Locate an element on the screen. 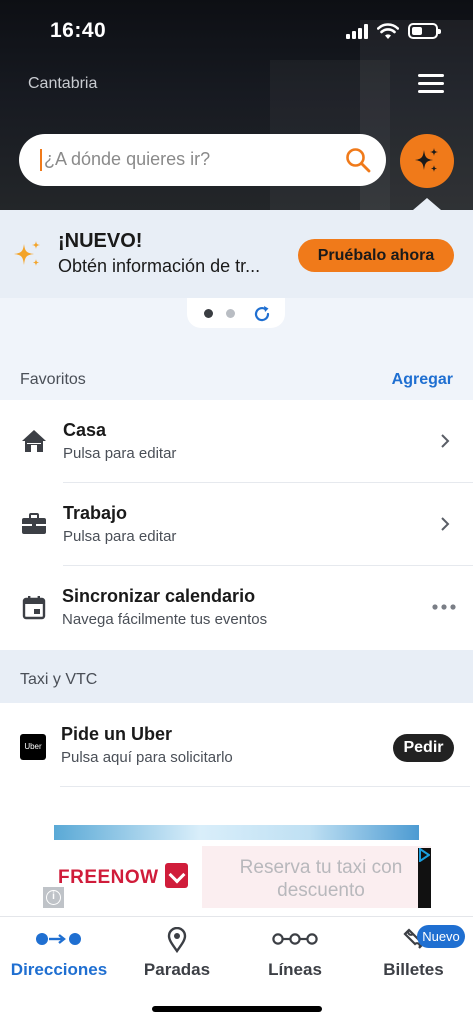 The image size is (473, 1024). ad-banner: FREENOW Reserva tu taxi con descuento i is located at coordinates (236, 878).